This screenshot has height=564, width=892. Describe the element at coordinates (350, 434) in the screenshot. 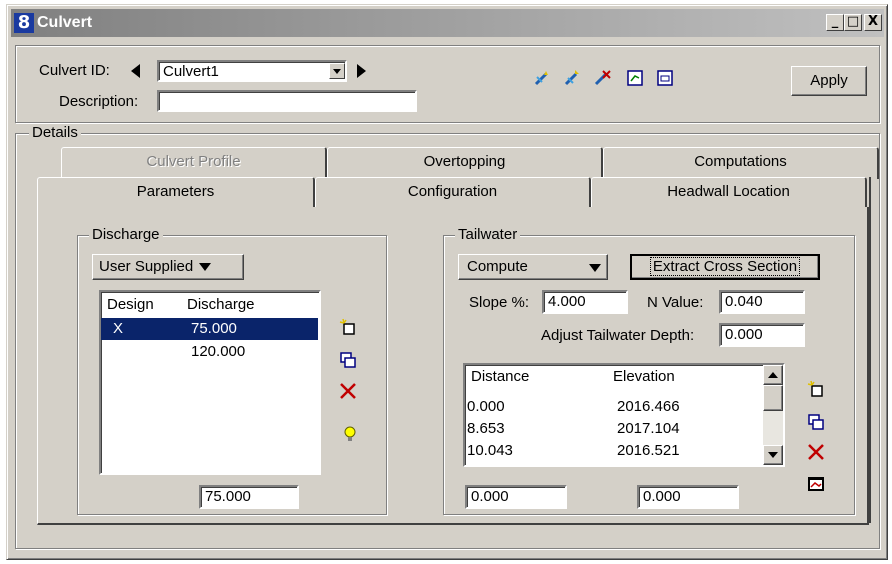

I see `lightbulb-icon` at that location.